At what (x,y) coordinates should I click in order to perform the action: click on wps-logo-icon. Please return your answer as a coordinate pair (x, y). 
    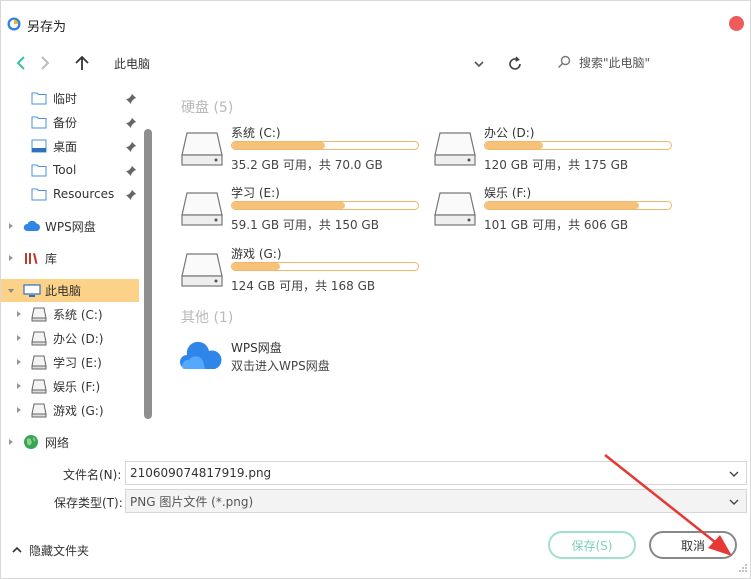
    Looking at the image, I should click on (14, 24).